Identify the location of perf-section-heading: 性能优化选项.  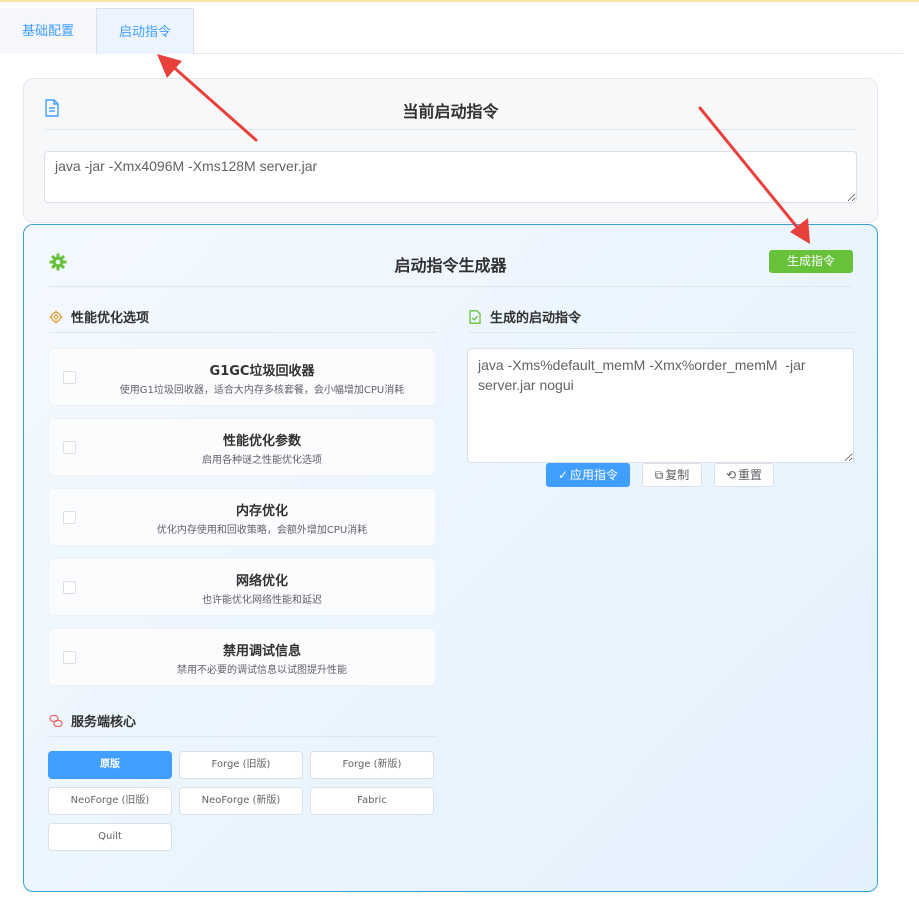
(99, 316).